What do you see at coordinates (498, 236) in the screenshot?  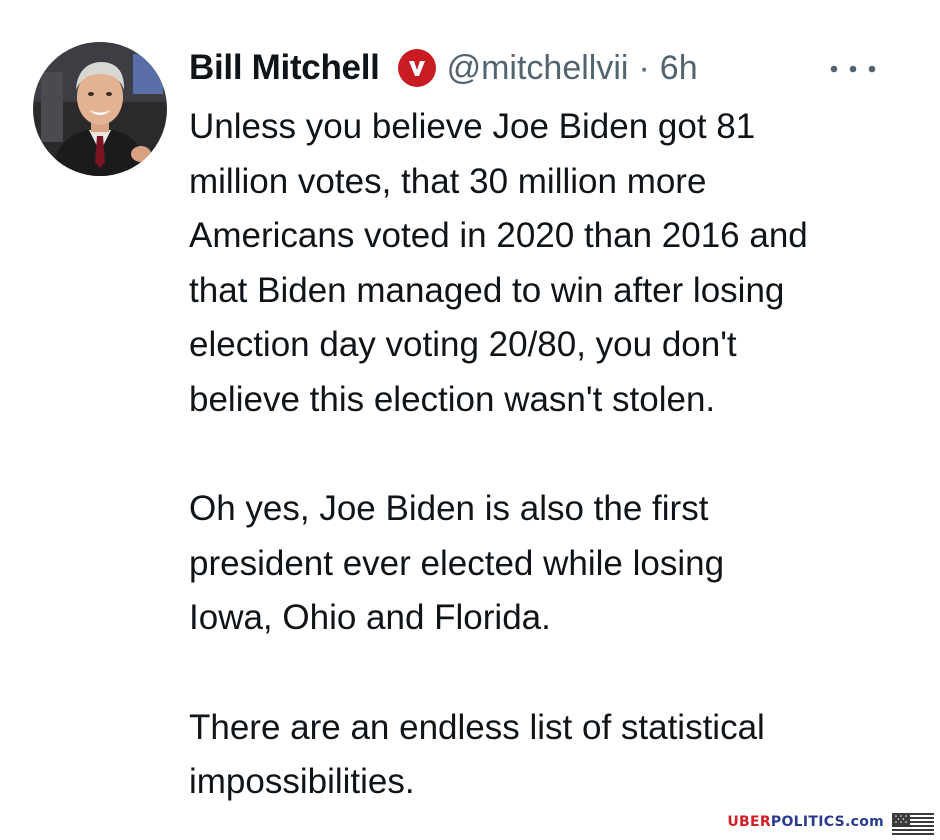 I see `text-line: Americans voted in 2020 than 2016 and` at bounding box center [498, 236].